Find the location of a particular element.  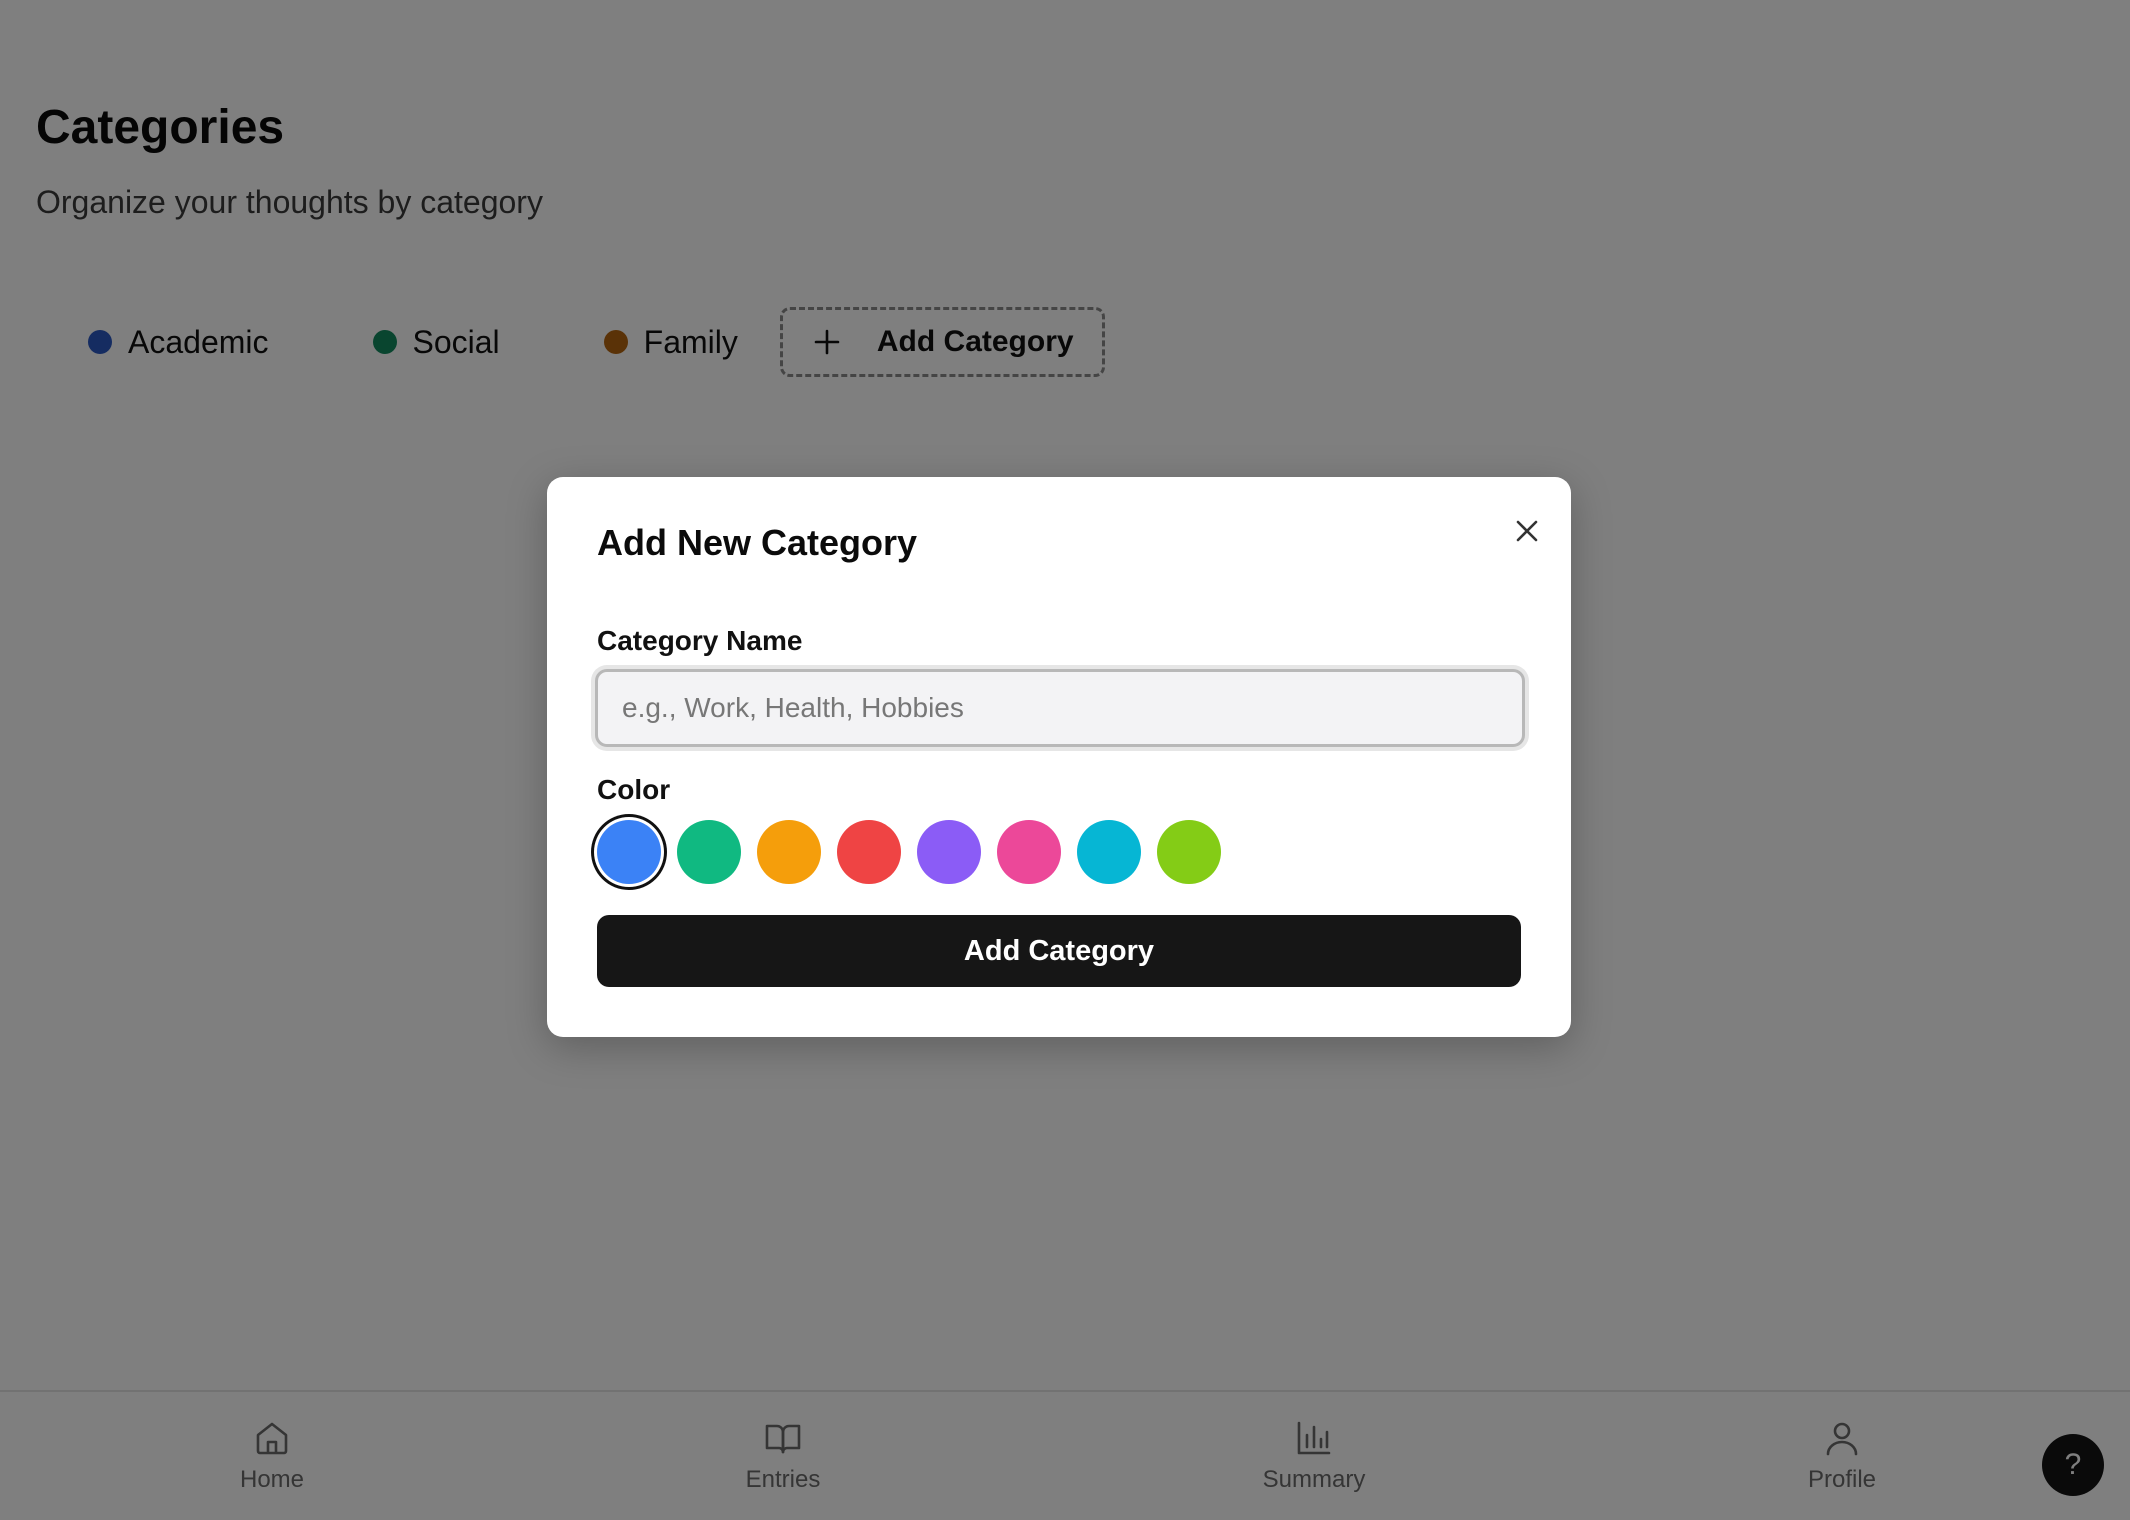

color-swatch-lime is located at coordinates (1189, 852).